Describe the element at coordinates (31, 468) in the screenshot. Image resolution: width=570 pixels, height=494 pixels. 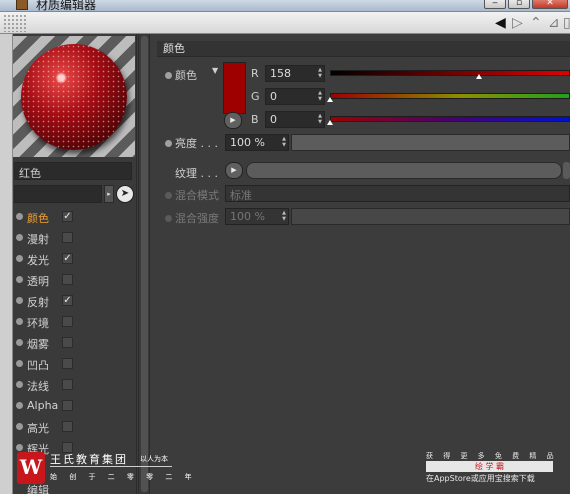
I see `brand-logo: W` at that location.